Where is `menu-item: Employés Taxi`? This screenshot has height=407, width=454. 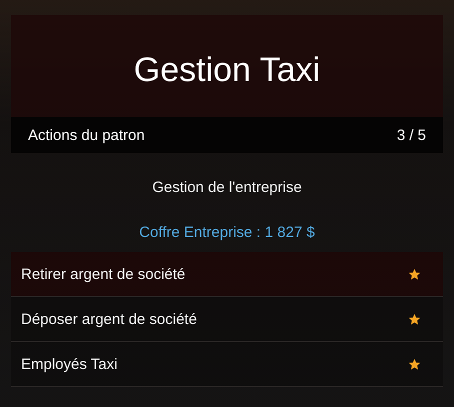
menu-item: Employés Taxi is located at coordinates (227, 364).